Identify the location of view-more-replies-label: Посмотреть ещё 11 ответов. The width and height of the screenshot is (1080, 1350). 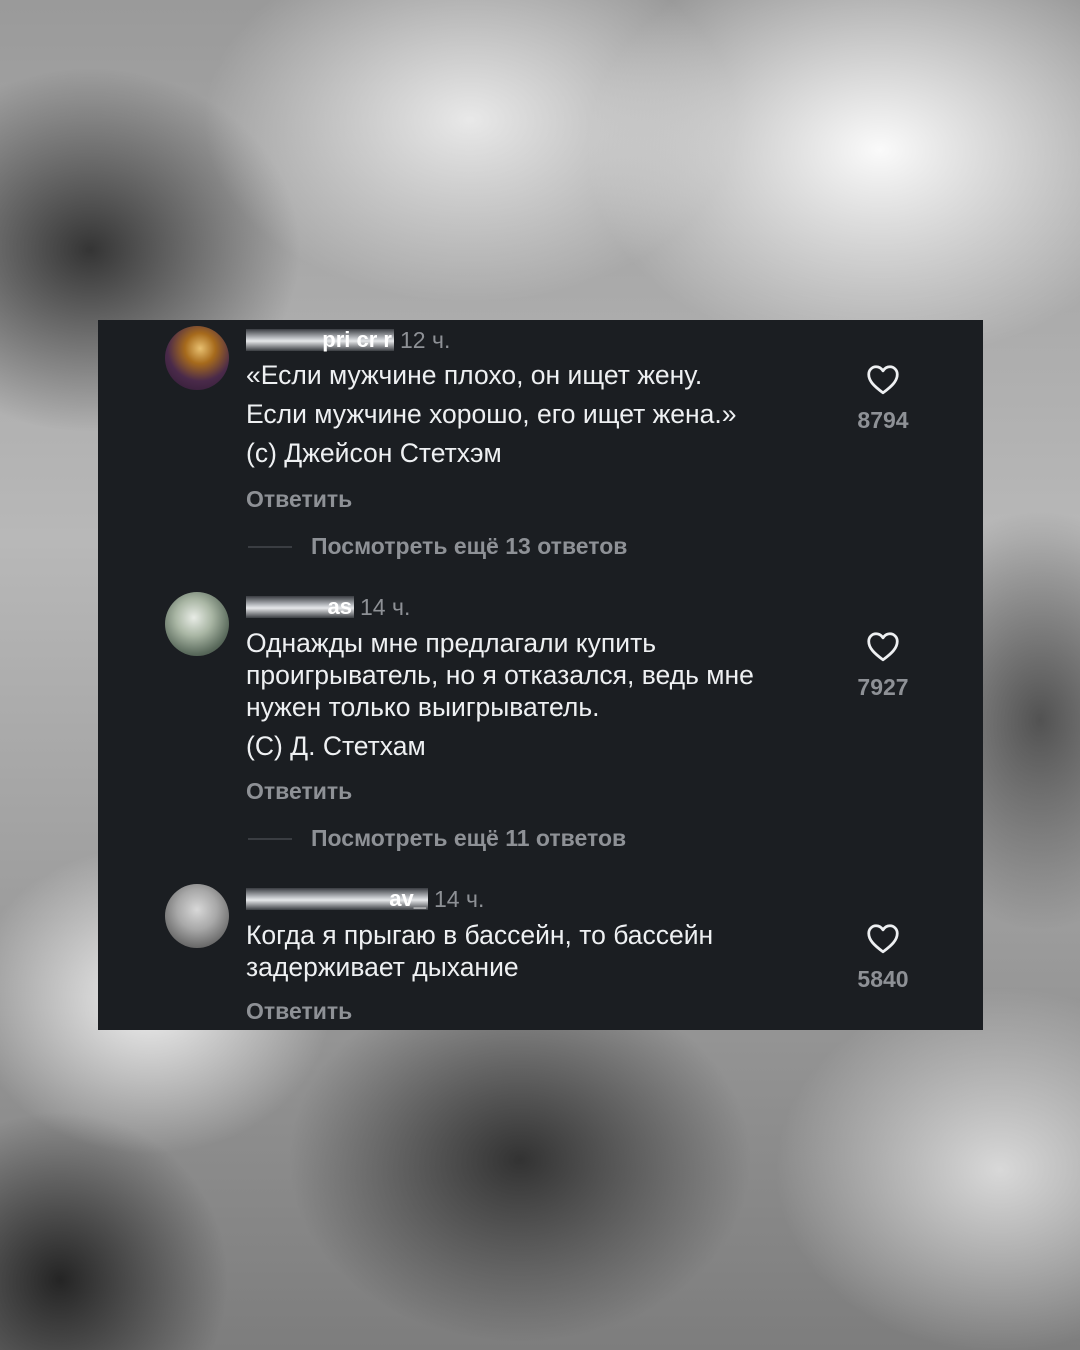
(469, 838).